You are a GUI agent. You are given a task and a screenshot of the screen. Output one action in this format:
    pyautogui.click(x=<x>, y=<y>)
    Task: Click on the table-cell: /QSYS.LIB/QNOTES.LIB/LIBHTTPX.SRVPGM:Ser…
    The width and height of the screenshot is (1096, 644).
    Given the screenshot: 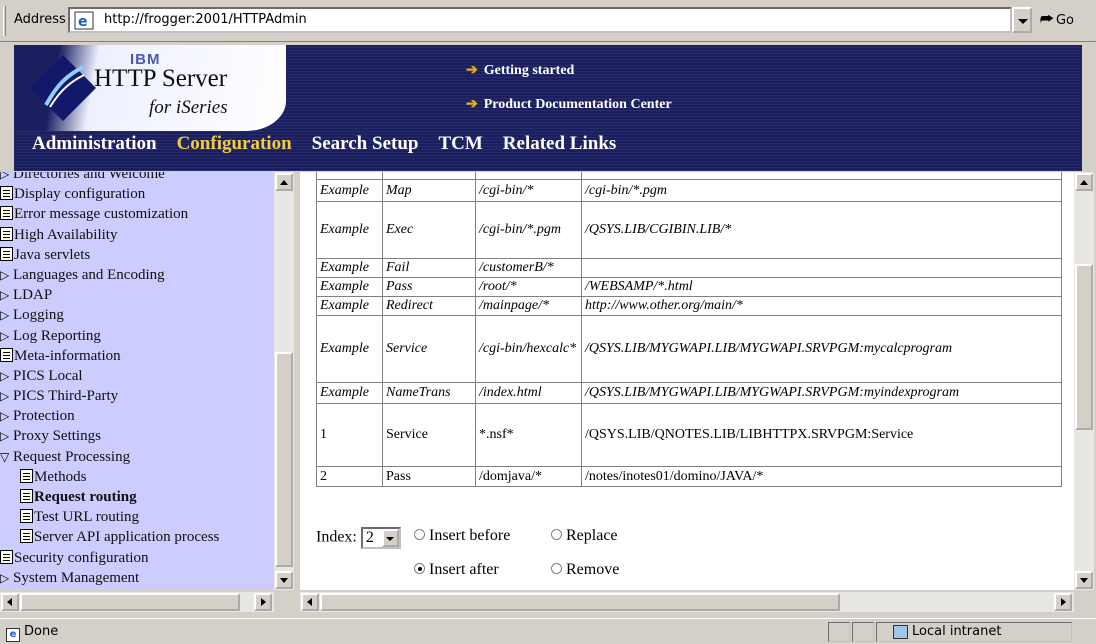 What is the action you would take?
    pyautogui.click(x=821, y=435)
    